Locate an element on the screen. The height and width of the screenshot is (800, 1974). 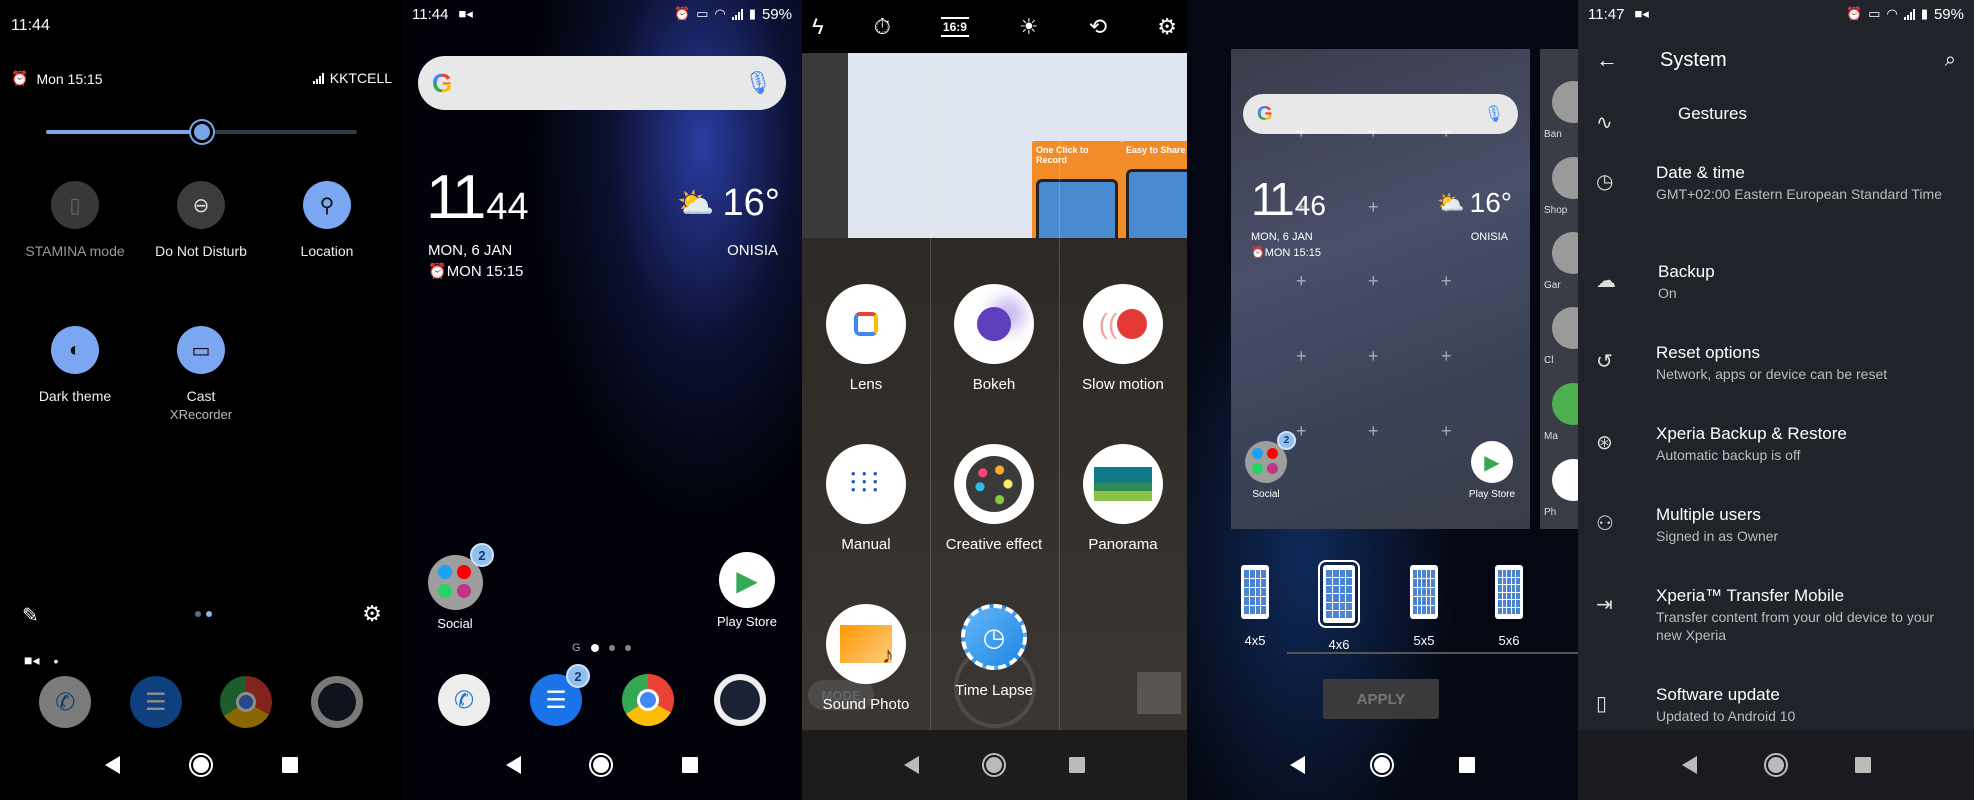
mode-slow-motion: (( Slow motion is located at coordinates (1123, 338).